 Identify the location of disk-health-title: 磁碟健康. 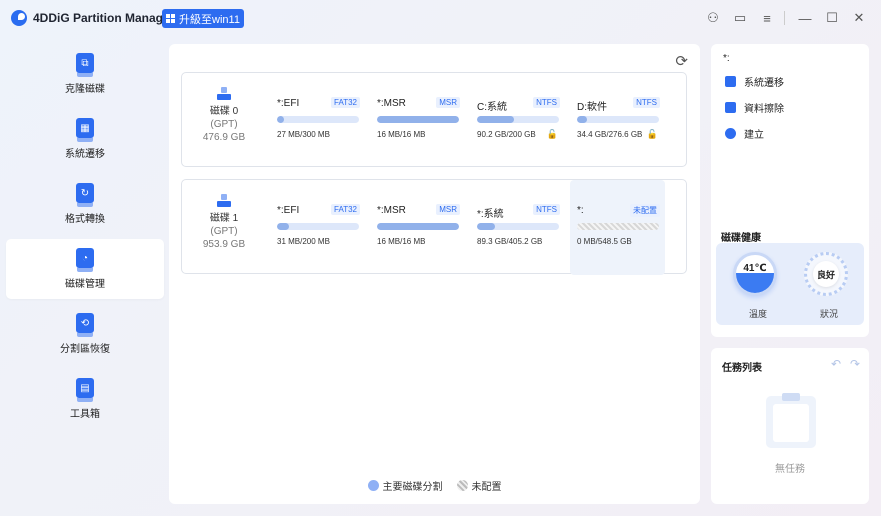
(741, 238).